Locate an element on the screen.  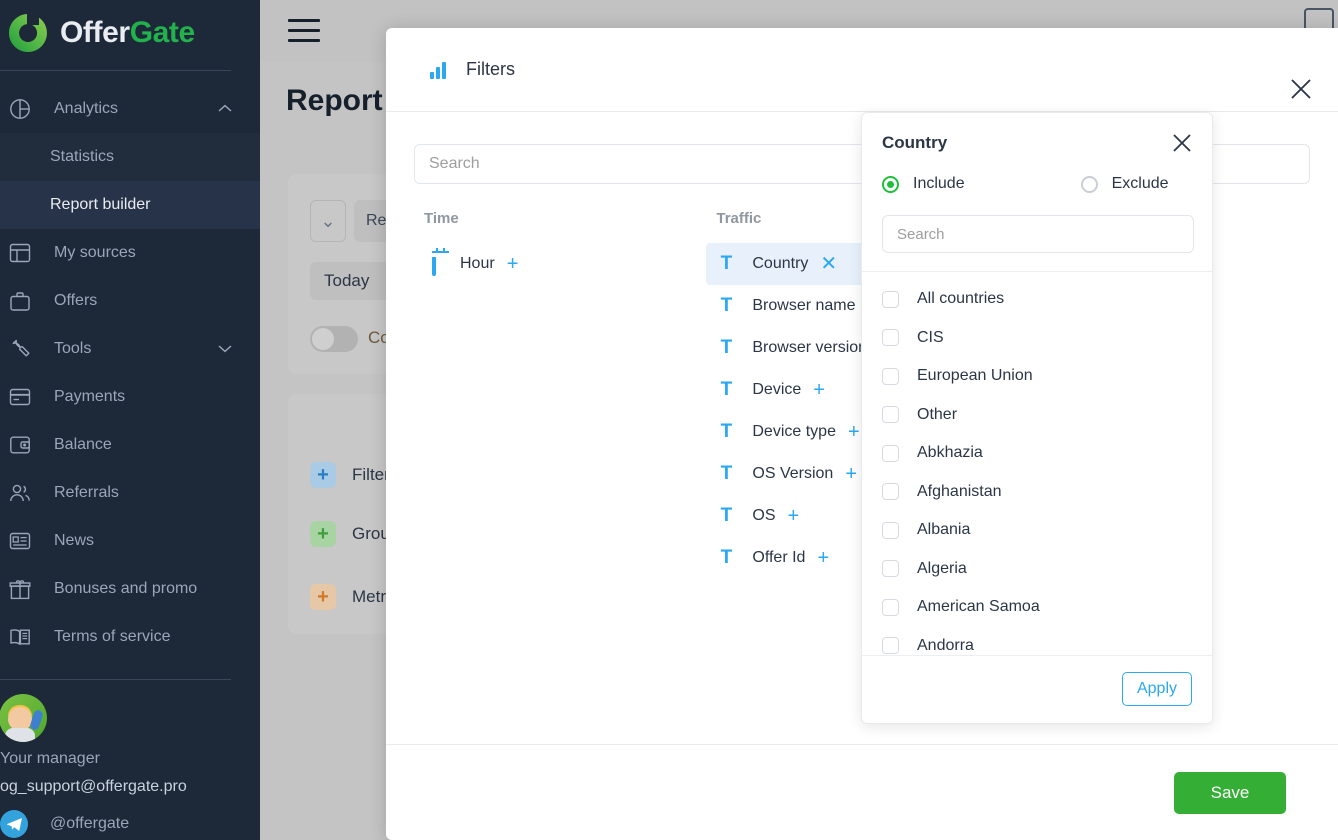
list-item-label: Albania is located at coordinates (944, 530).